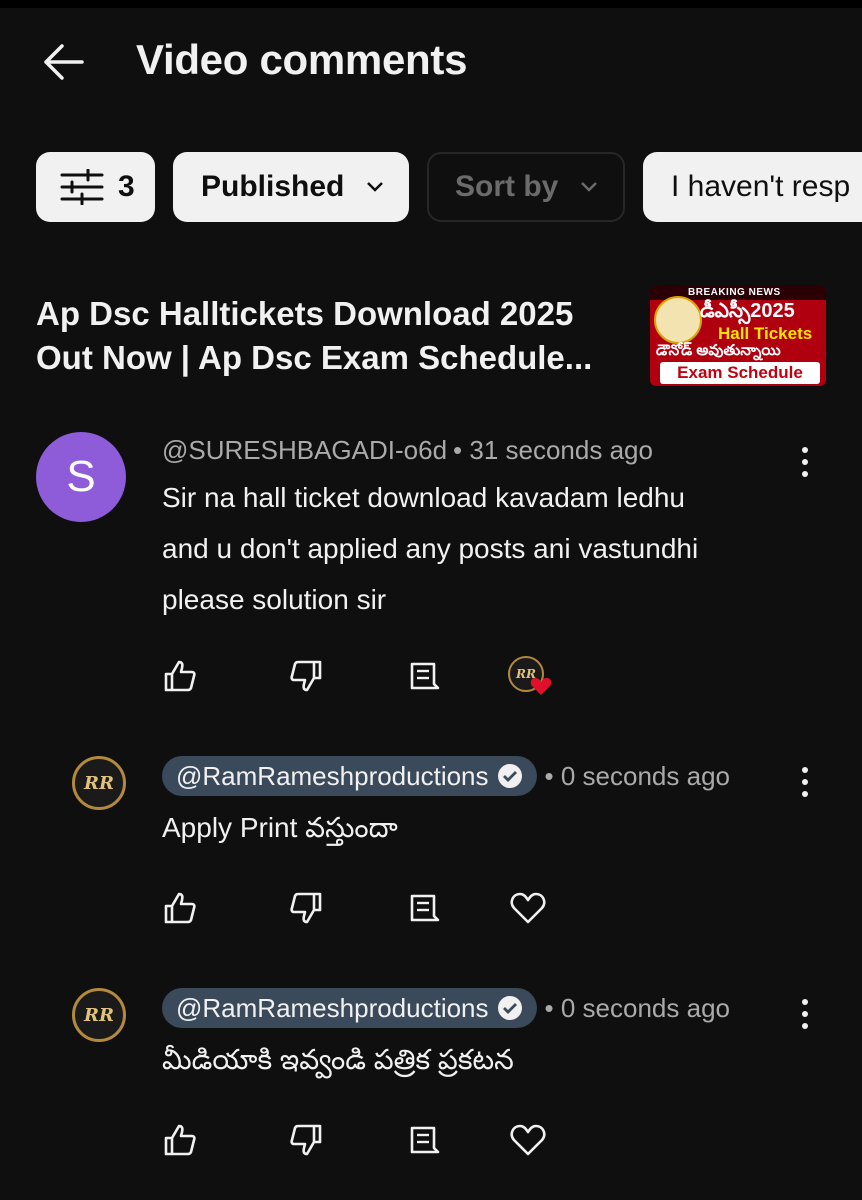 The width and height of the screenshot is (862, 1200). What do you see at coordinates (431, 4) in the screenshot?
I see `status-strip` at bounding box center [431, 4].